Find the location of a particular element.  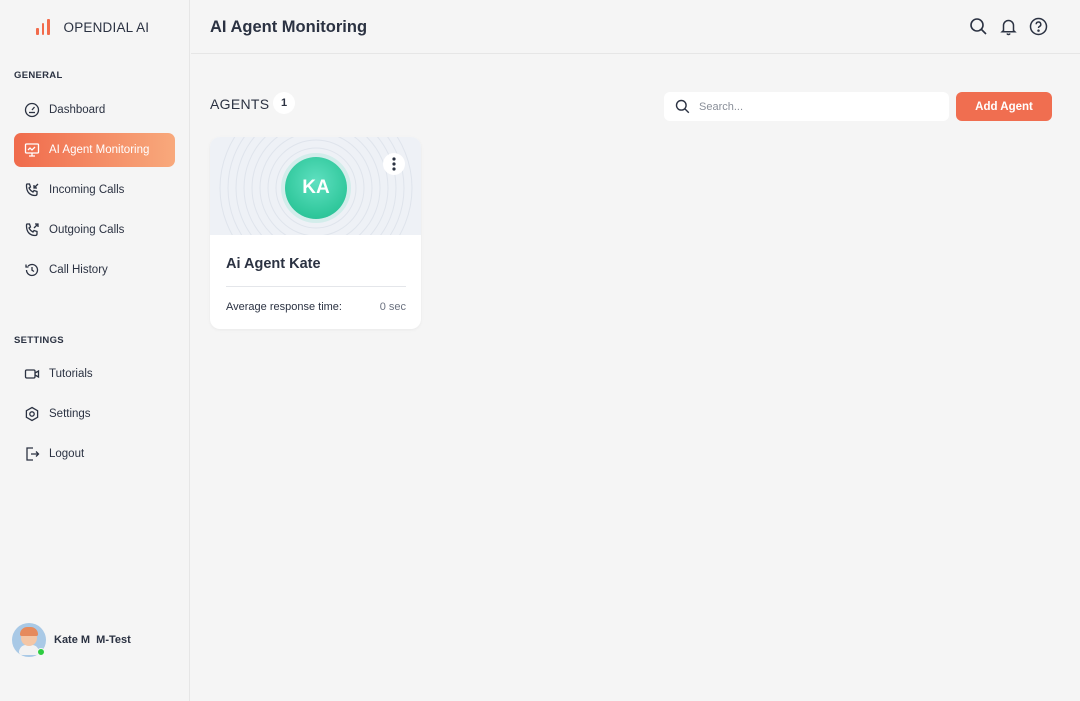

top-header: AI Agent Monitoring is located at coordinates (635, 27).